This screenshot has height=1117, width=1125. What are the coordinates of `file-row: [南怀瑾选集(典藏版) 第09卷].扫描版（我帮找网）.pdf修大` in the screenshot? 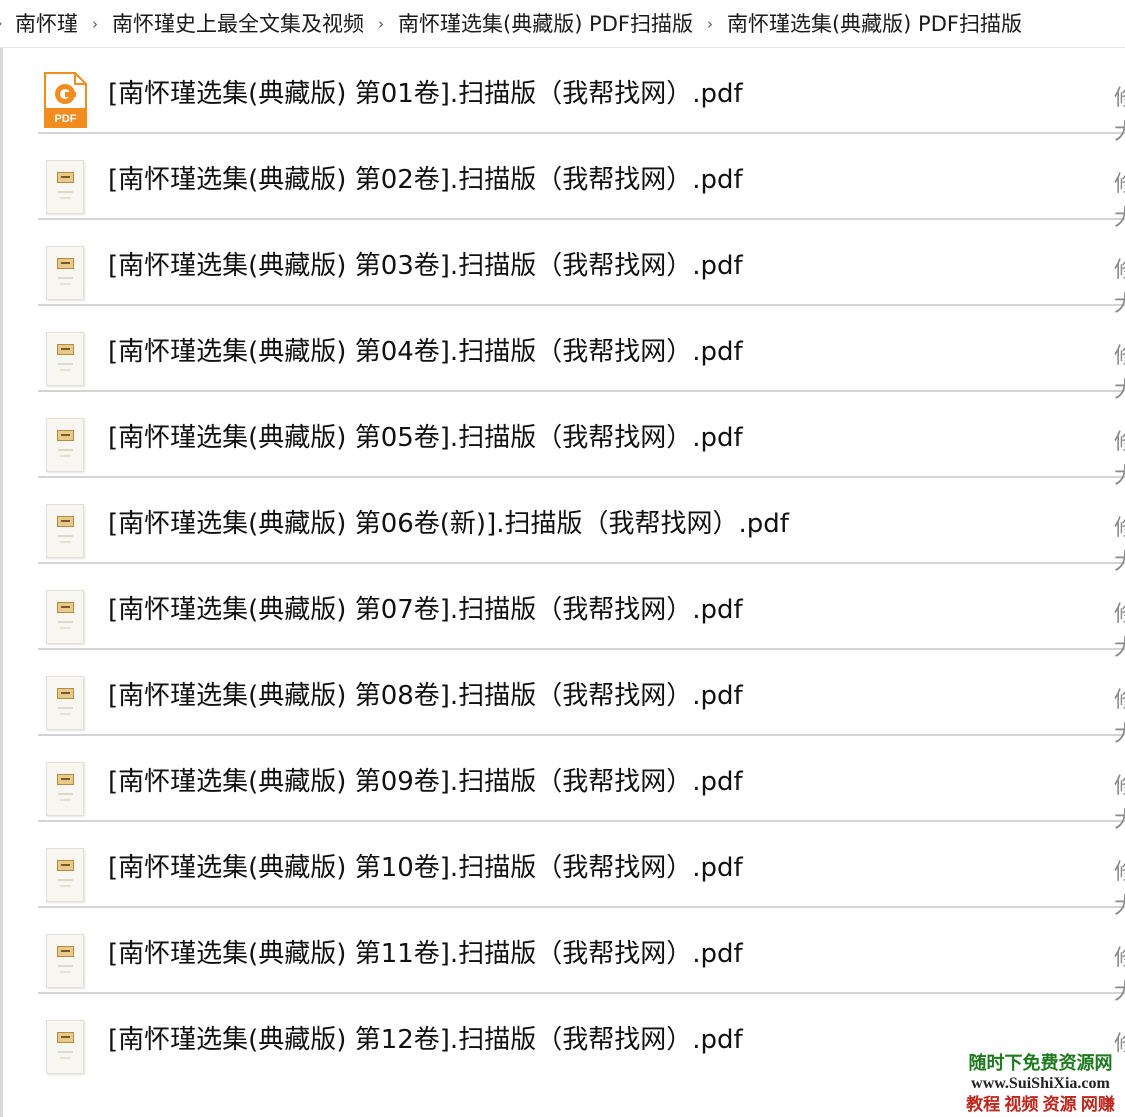 It's located at (581, 784).